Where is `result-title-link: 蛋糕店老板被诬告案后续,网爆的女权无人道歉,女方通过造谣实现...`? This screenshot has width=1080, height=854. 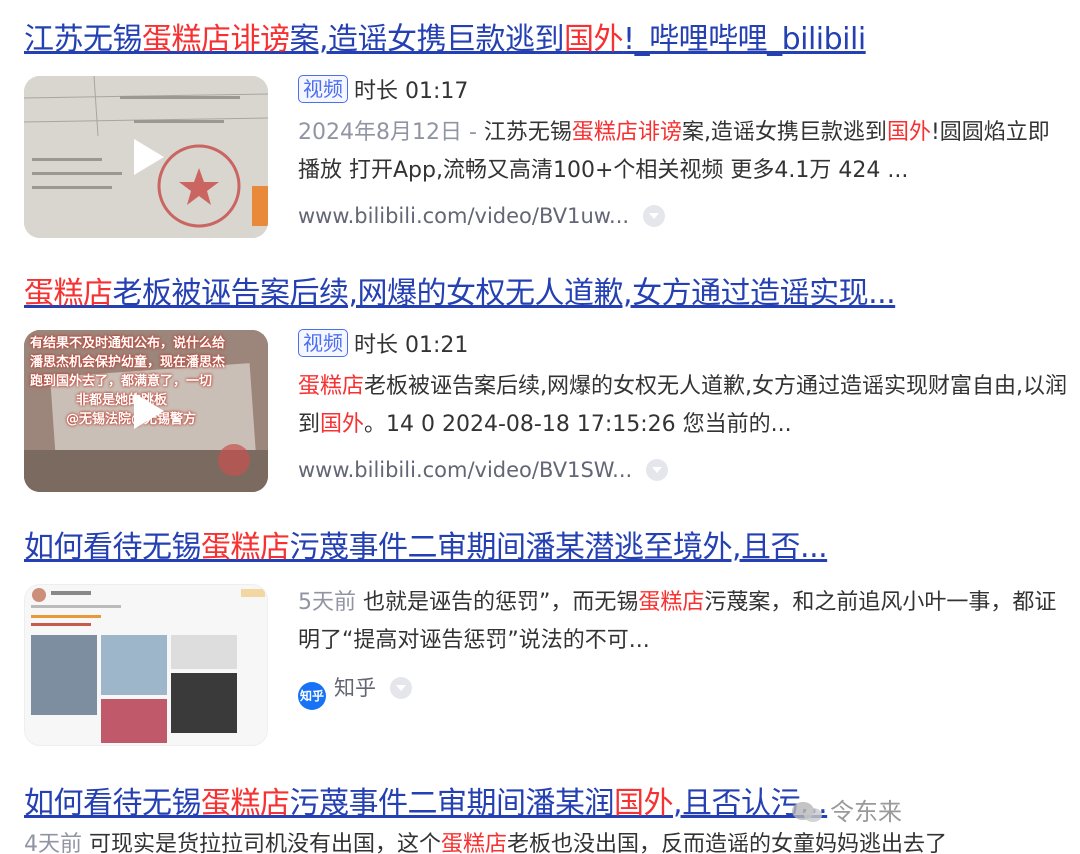
result-title-link: 蛋糕店老板被诬告案后续,网爆的女权无人道歉,女方通过造谣实现... is located at coordinates (460, 294).